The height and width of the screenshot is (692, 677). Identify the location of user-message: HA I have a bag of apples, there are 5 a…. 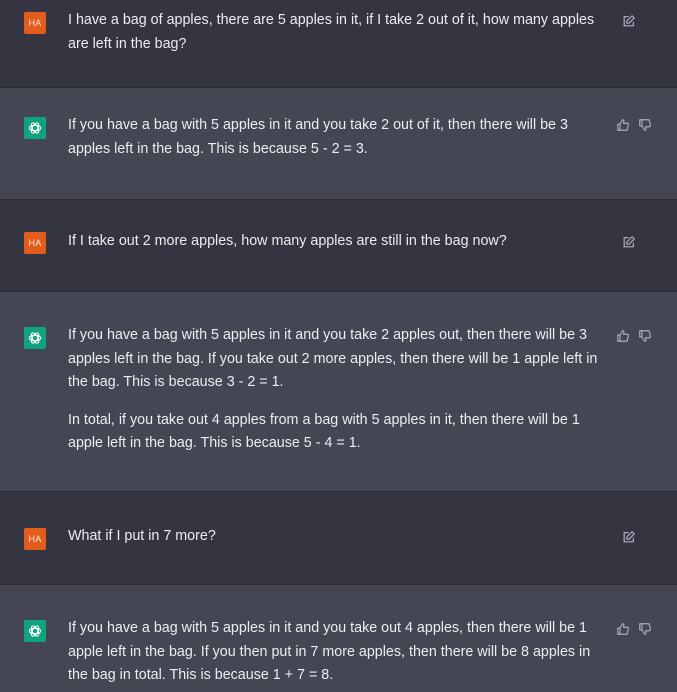
(338, 44).